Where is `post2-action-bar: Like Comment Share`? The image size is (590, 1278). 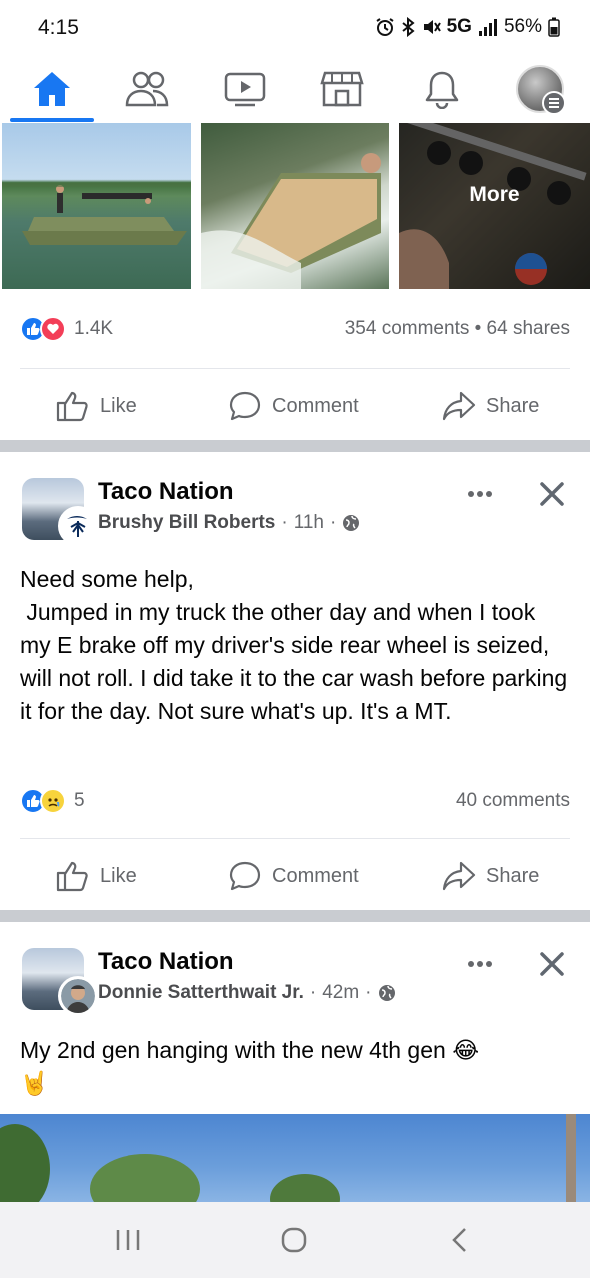 post2-action-bar: Like Comment Share is located at coordinates (295, 876).